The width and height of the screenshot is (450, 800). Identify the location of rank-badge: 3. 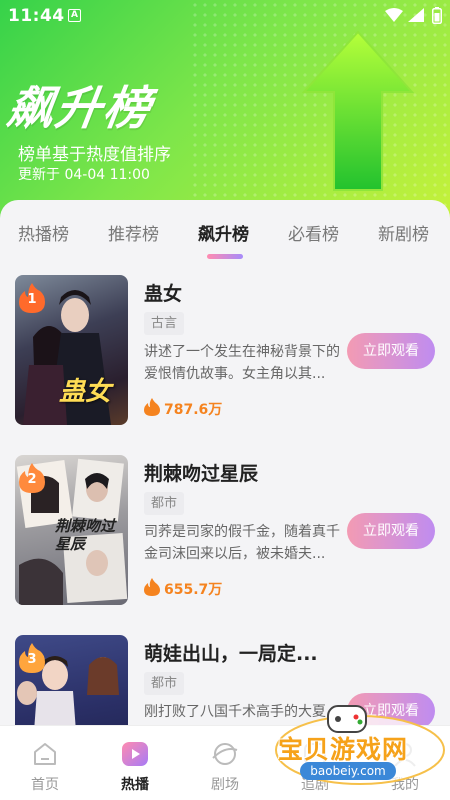
(32, 658).